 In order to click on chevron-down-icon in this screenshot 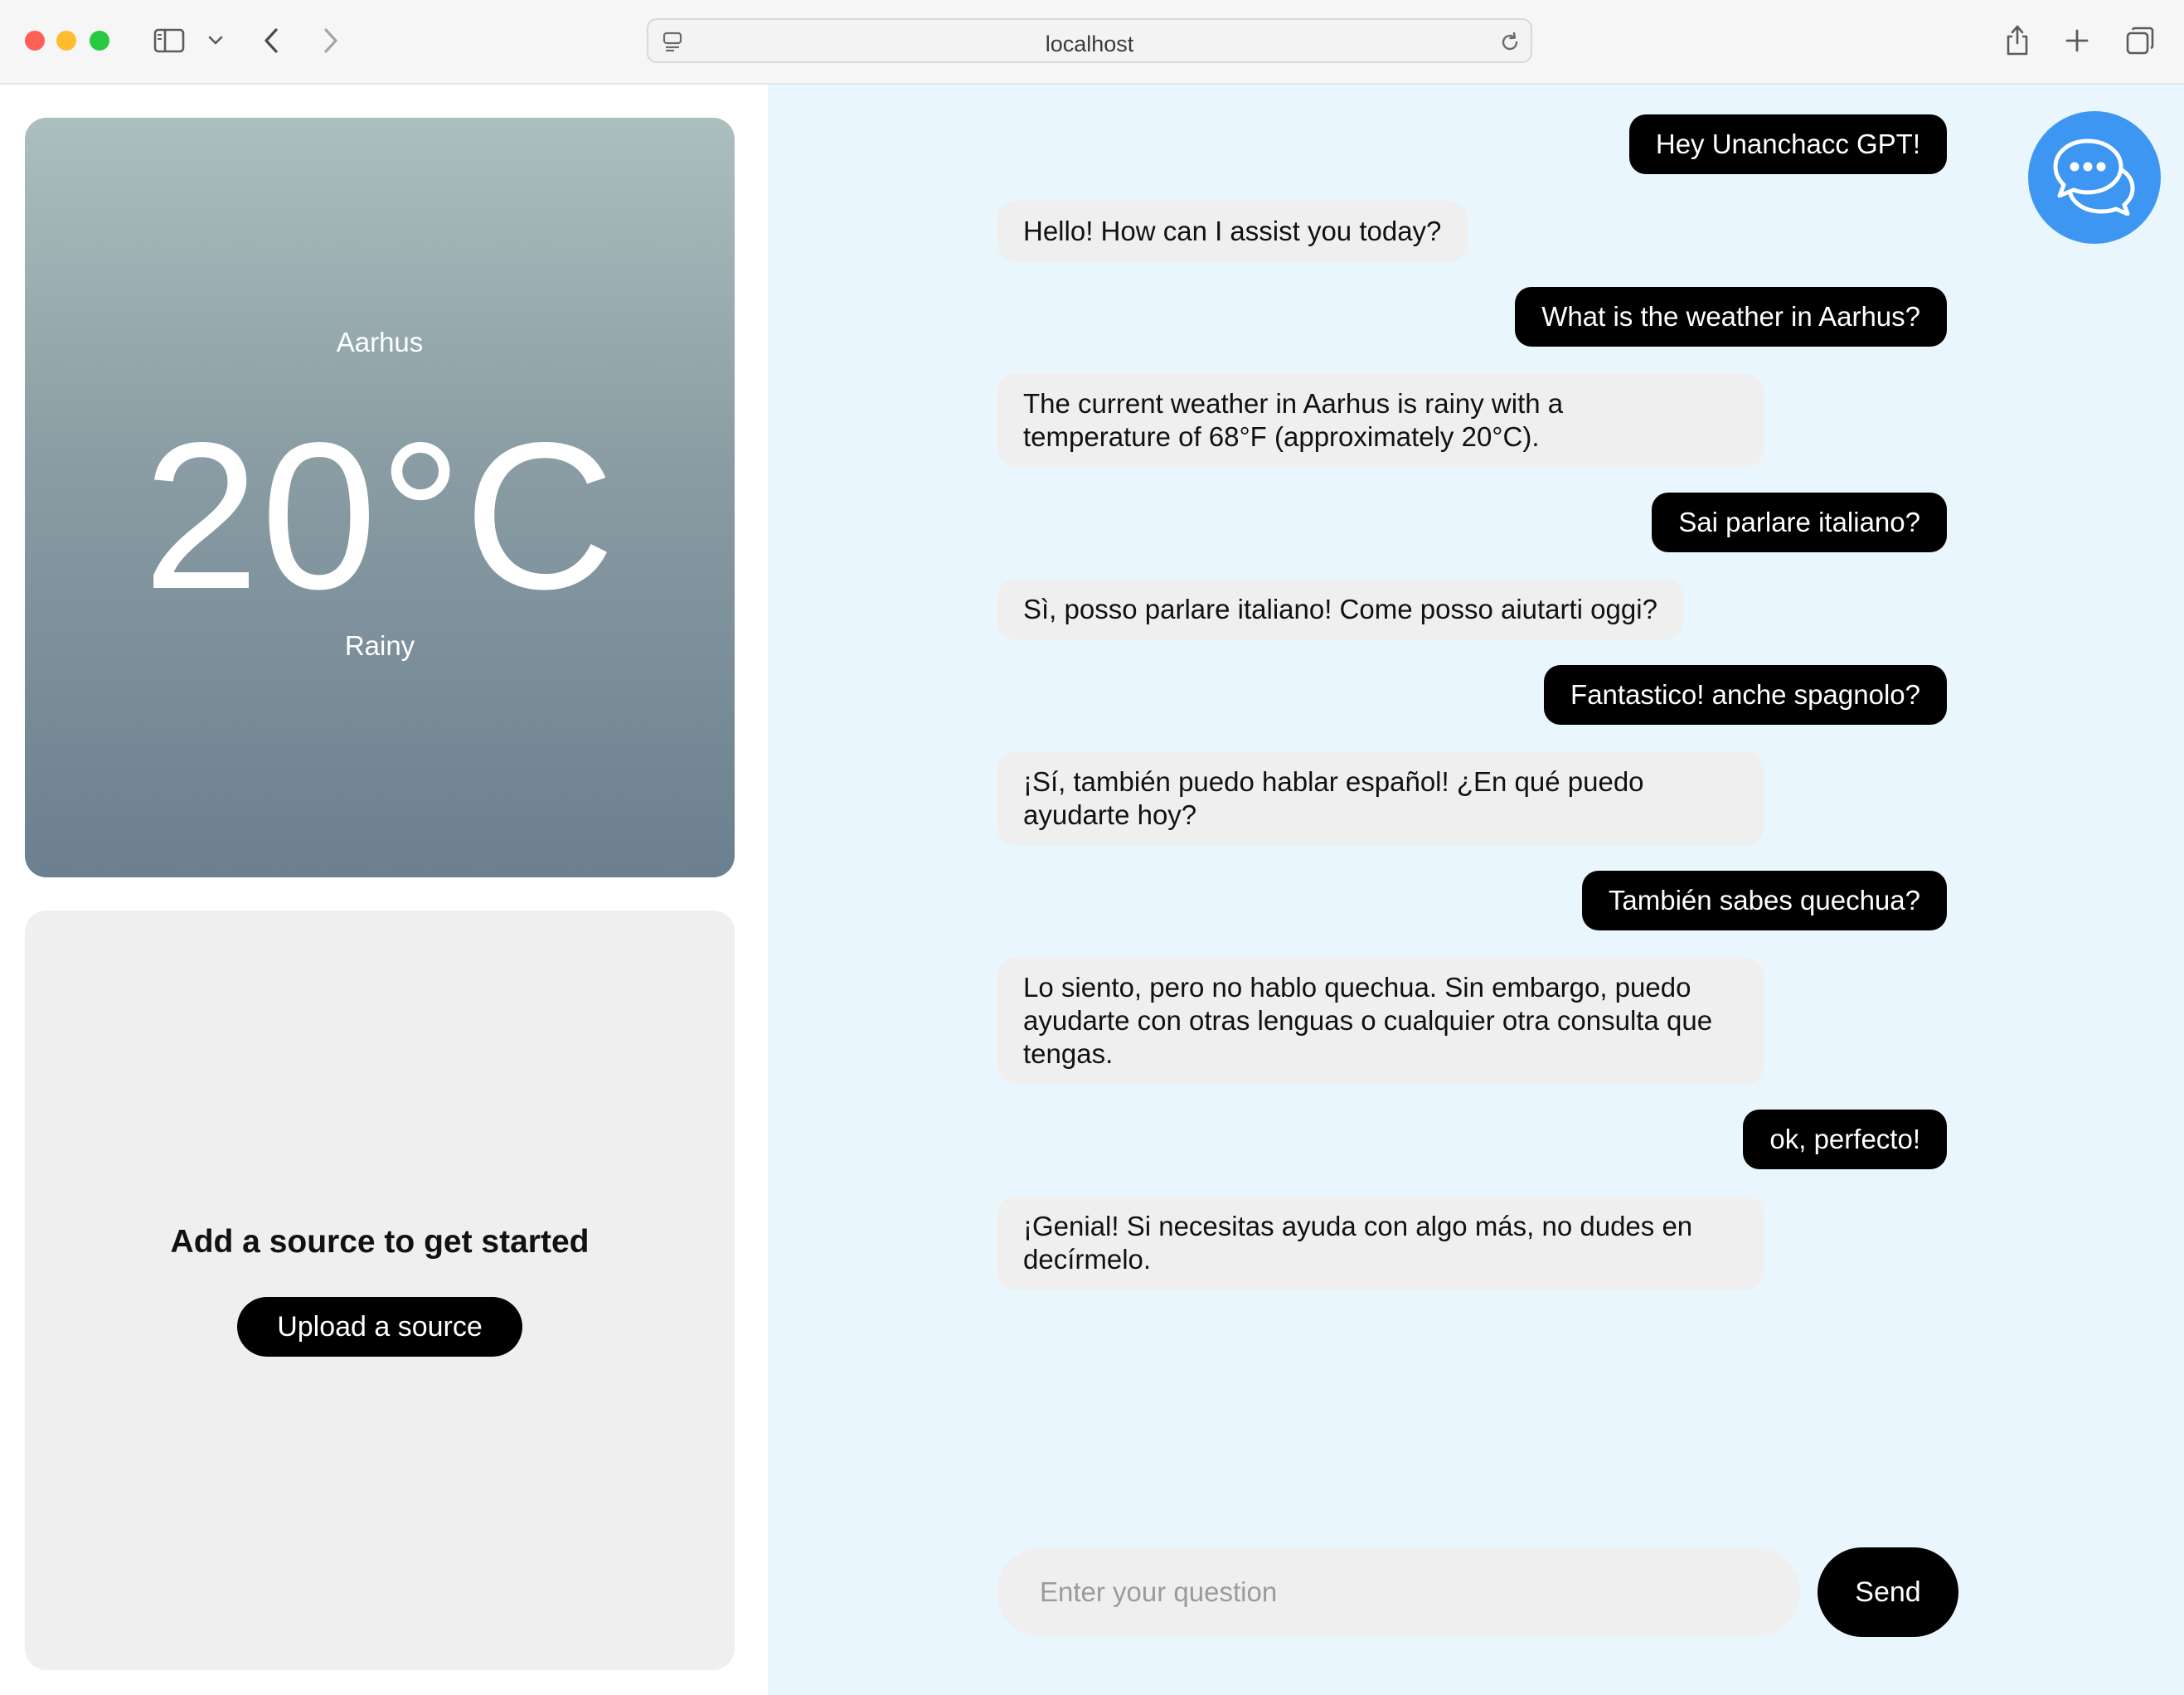, I will do `click(216, 40)`.